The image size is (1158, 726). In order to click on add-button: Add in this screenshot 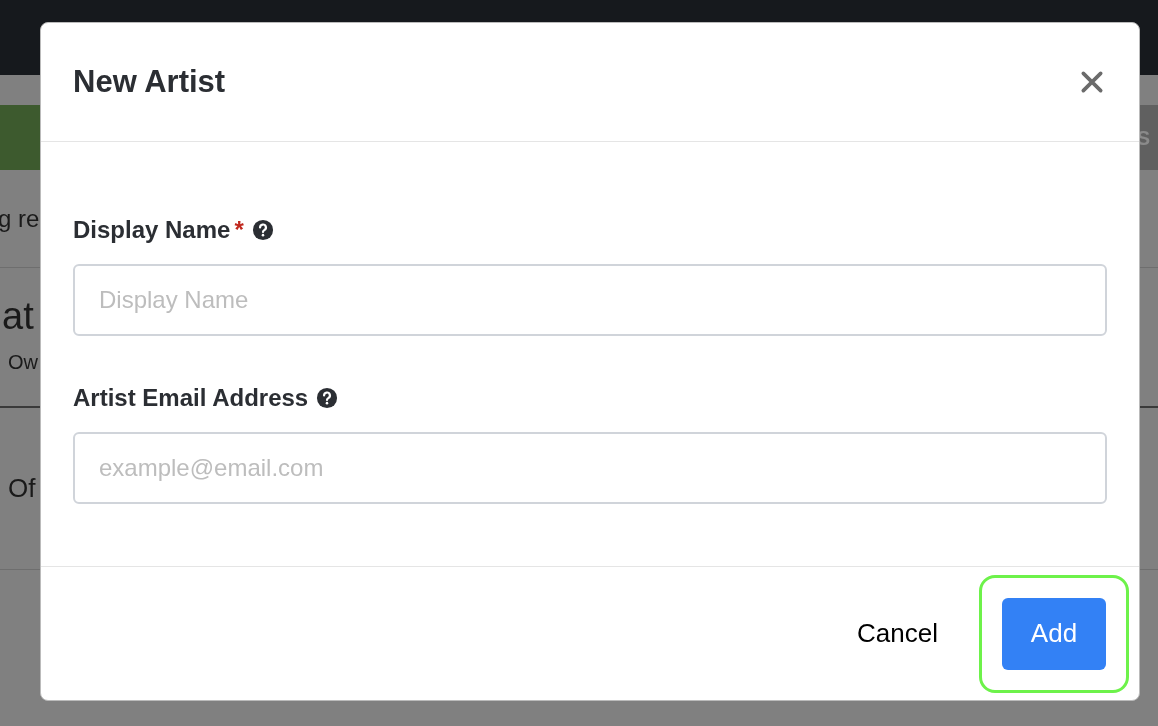, I will do `click(1054, 633)`.